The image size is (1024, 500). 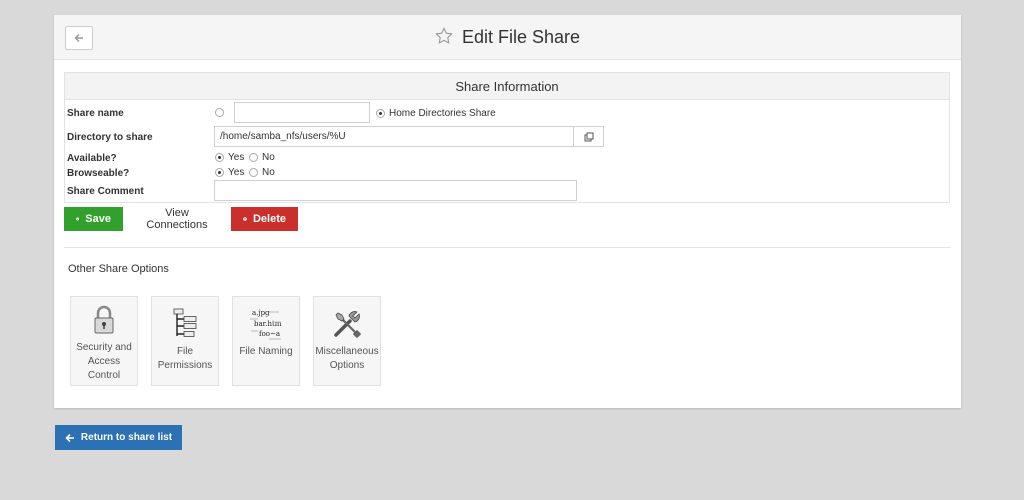 What do you see at coordinates (98, 173) in the screenshot?
I see `browseable-label: Browseable?` at bounding box center [98, 173].